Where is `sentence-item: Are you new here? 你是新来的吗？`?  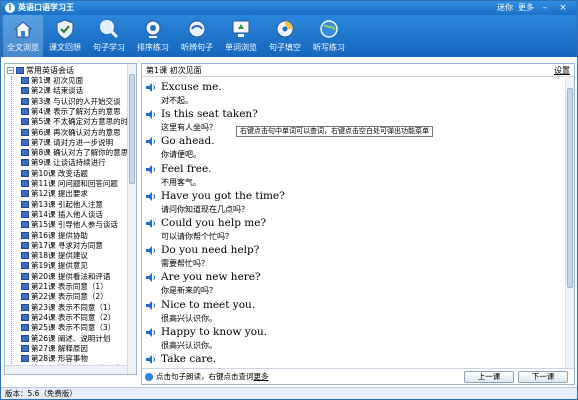
sentence-item: Are you new here? 你是新来的吗？ is located at coordinates (346, 285).